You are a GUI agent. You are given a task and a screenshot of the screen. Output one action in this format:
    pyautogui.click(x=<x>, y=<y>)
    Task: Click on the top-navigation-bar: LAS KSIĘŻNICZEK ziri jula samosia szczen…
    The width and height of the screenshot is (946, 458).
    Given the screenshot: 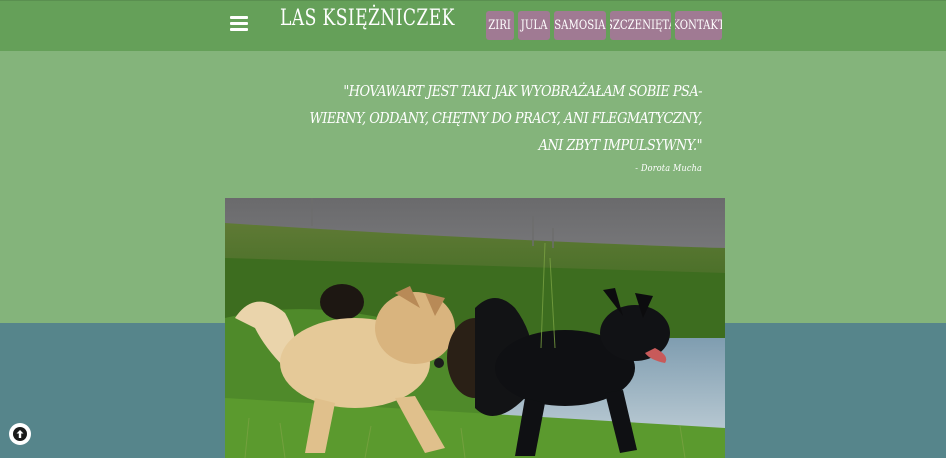 What is the action you would take?
    pyautogui.click(x=473, y=25)
    